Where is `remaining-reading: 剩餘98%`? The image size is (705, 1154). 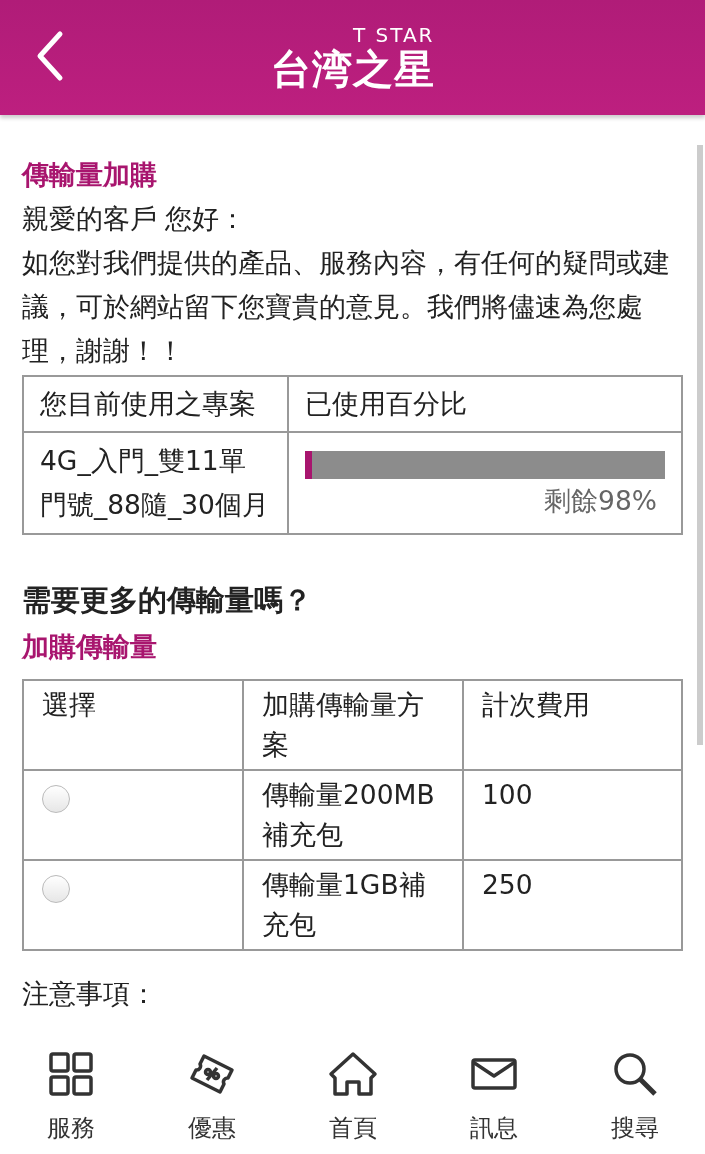 remaining-reading: 剩餘98% is located at coordinates (600, 501).